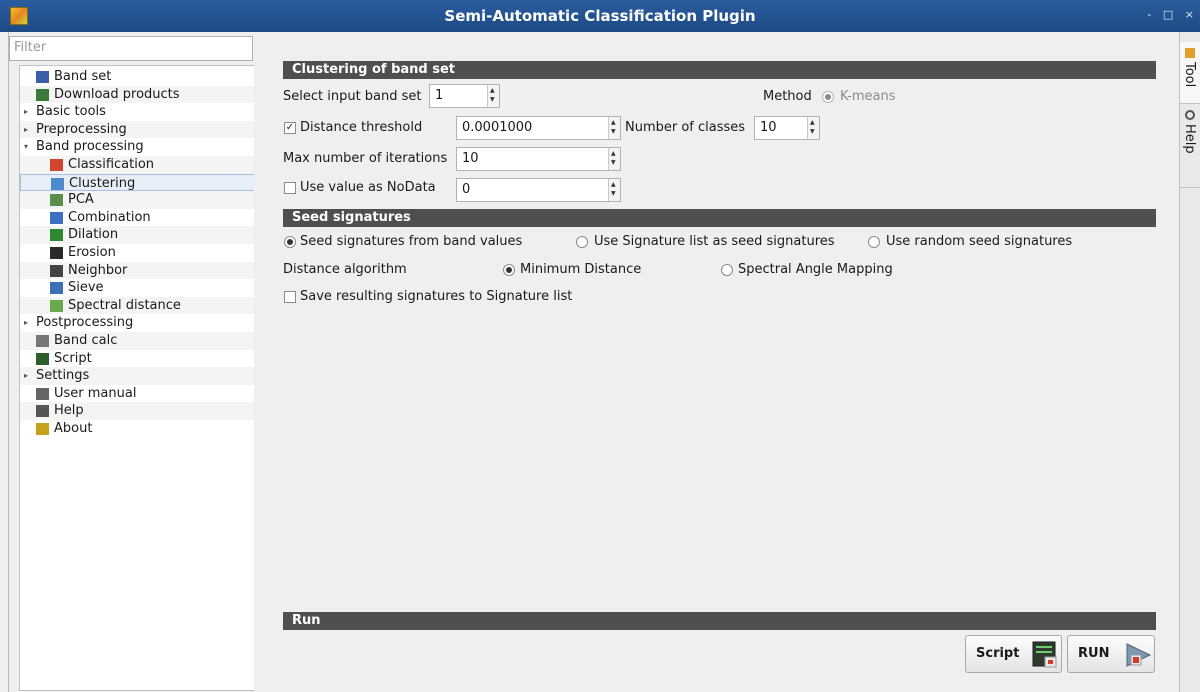 This screenshot has width=1200, height=692. Describe the element at coordinates (727, 270) in the screenshot. I see `sam-radio` at that location.